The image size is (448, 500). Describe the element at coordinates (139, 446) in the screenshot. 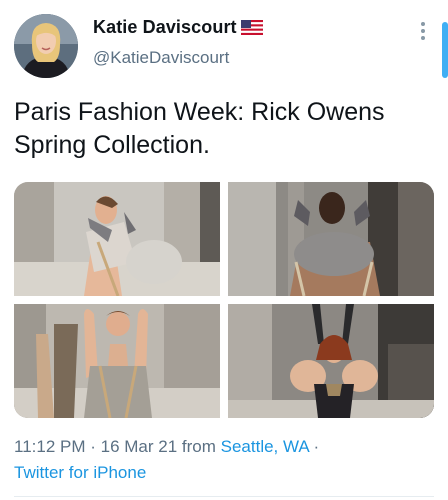

I see `tweet-date: 16 Mar 21` at that location.